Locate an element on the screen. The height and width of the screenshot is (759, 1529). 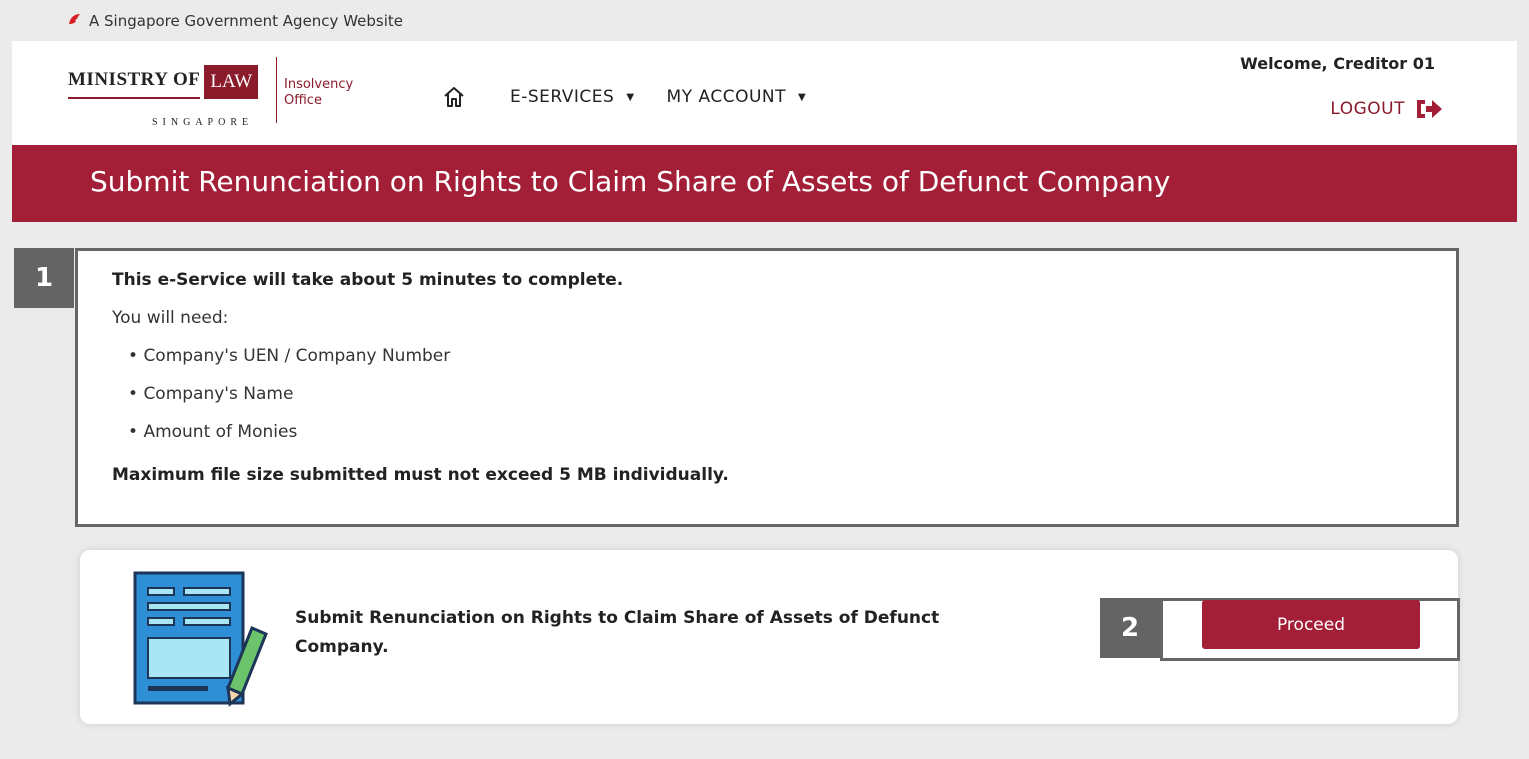
welcome-text: Welcome, Creditor 01 is located at coordinates (1337, 63).